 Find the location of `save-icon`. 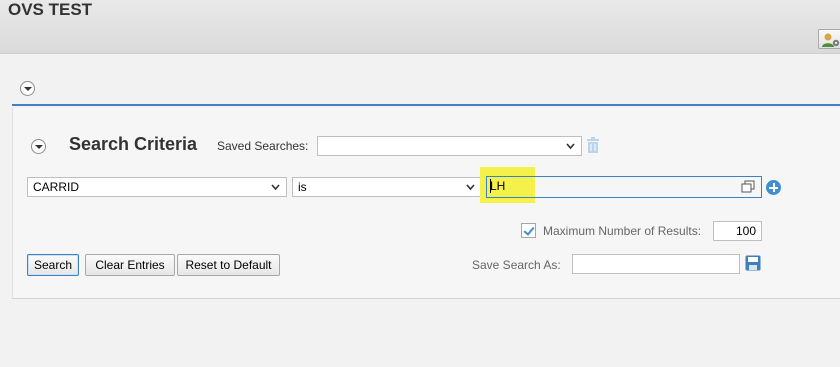

save-icon is located at coordinates (753, 263).